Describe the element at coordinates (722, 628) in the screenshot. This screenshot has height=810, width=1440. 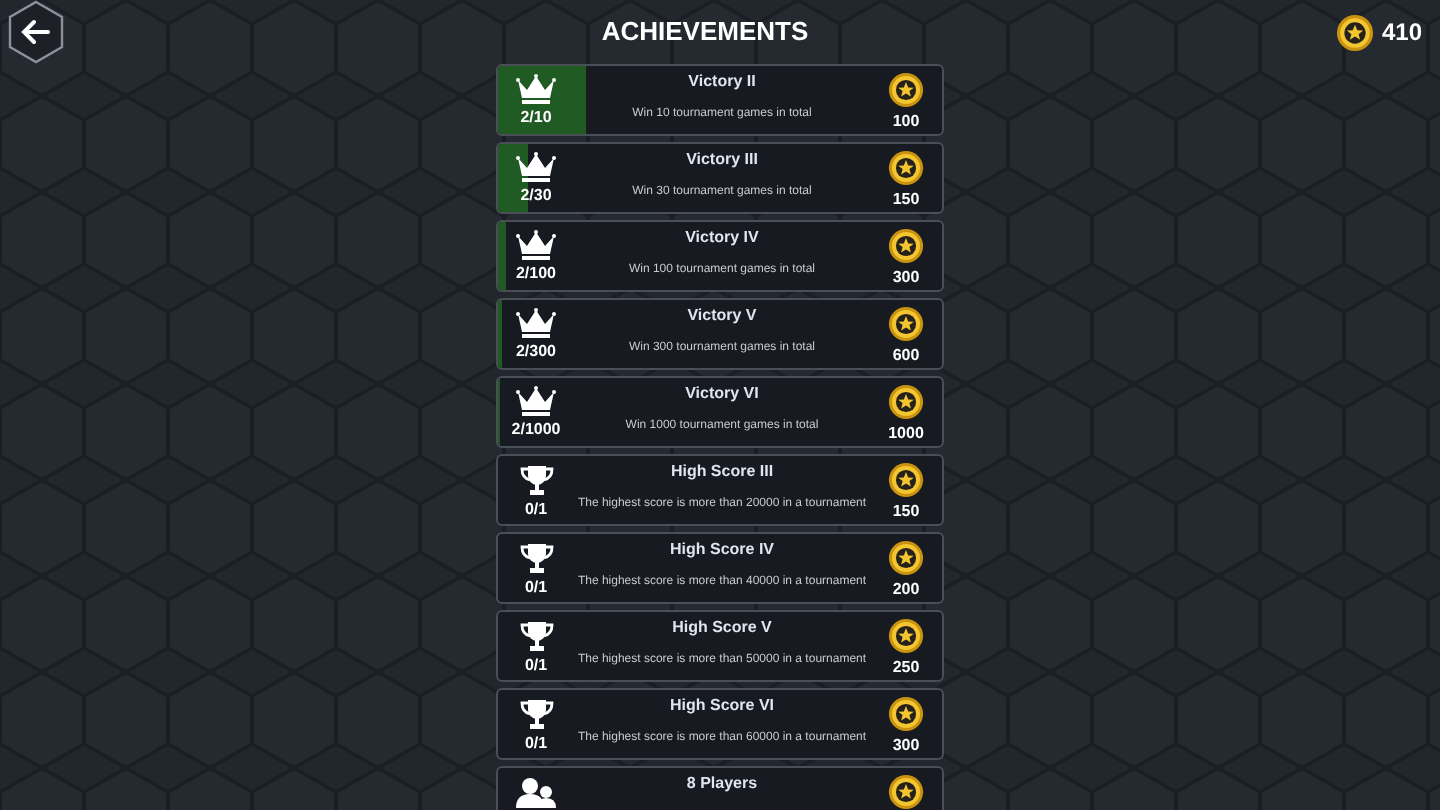
I see `achievement-title: High Score V` at that location.